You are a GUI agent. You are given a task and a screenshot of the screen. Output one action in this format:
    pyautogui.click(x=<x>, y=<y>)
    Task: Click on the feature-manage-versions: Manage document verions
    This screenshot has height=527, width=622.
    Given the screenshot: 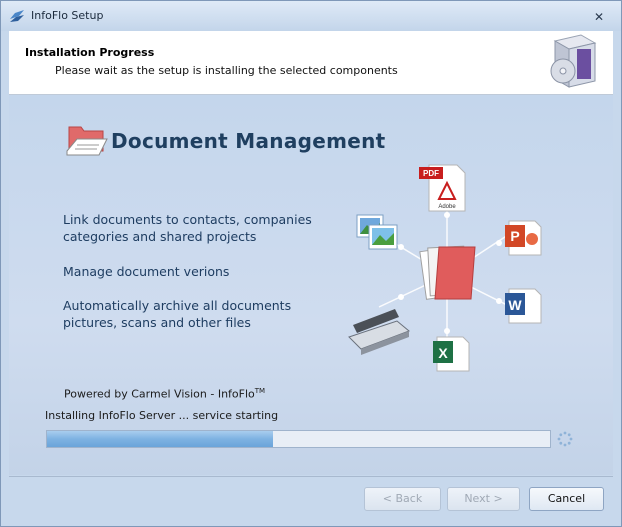 What is the action you would take?
    pyautogui.click(x=146, y=271)
    